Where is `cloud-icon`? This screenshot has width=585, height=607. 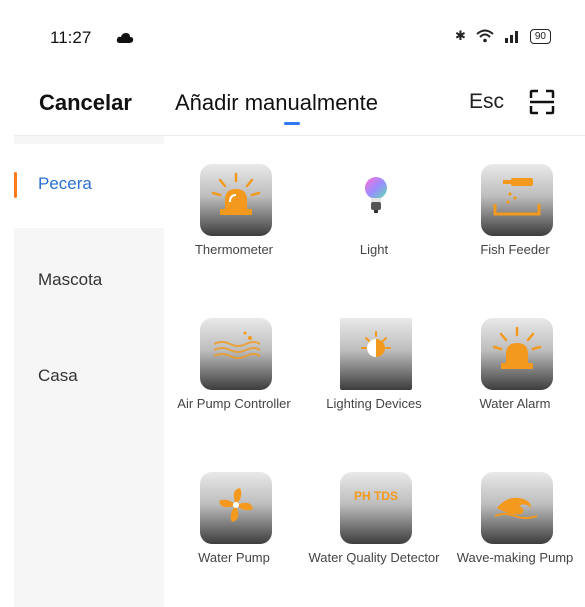 cloud-icon is located at coordinates (125, 38).